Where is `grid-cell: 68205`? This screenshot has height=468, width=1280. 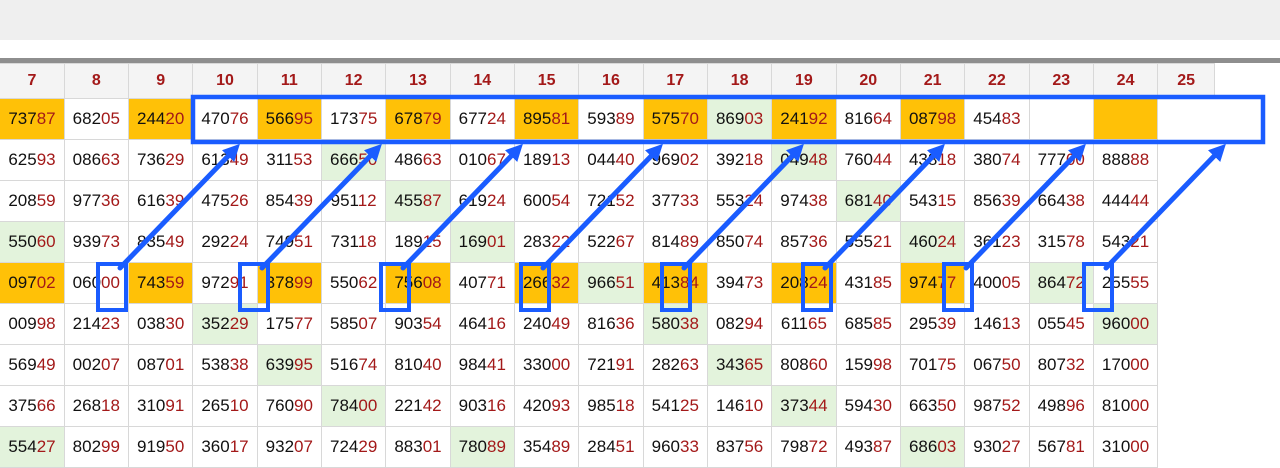
grid-cell: 68205 is located at coordinates (96, 119).